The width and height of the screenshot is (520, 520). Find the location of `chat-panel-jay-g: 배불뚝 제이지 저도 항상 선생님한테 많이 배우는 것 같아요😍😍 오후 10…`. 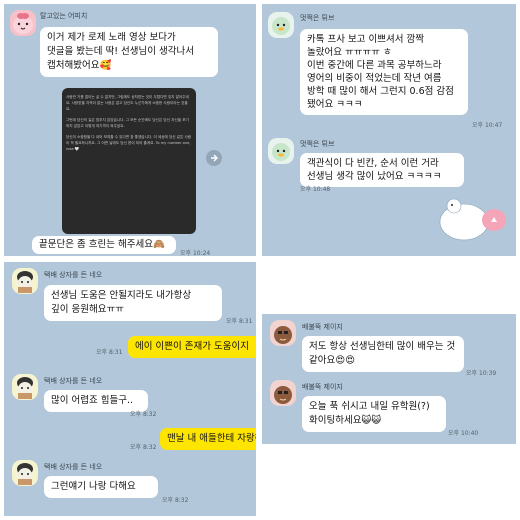

chat-panel-jay-g: 배불뚝 제이지 저도 항상 선생님한테 많이 배우는 것 같아요😍😍 오후 10… is located at coordinates (389, 379).